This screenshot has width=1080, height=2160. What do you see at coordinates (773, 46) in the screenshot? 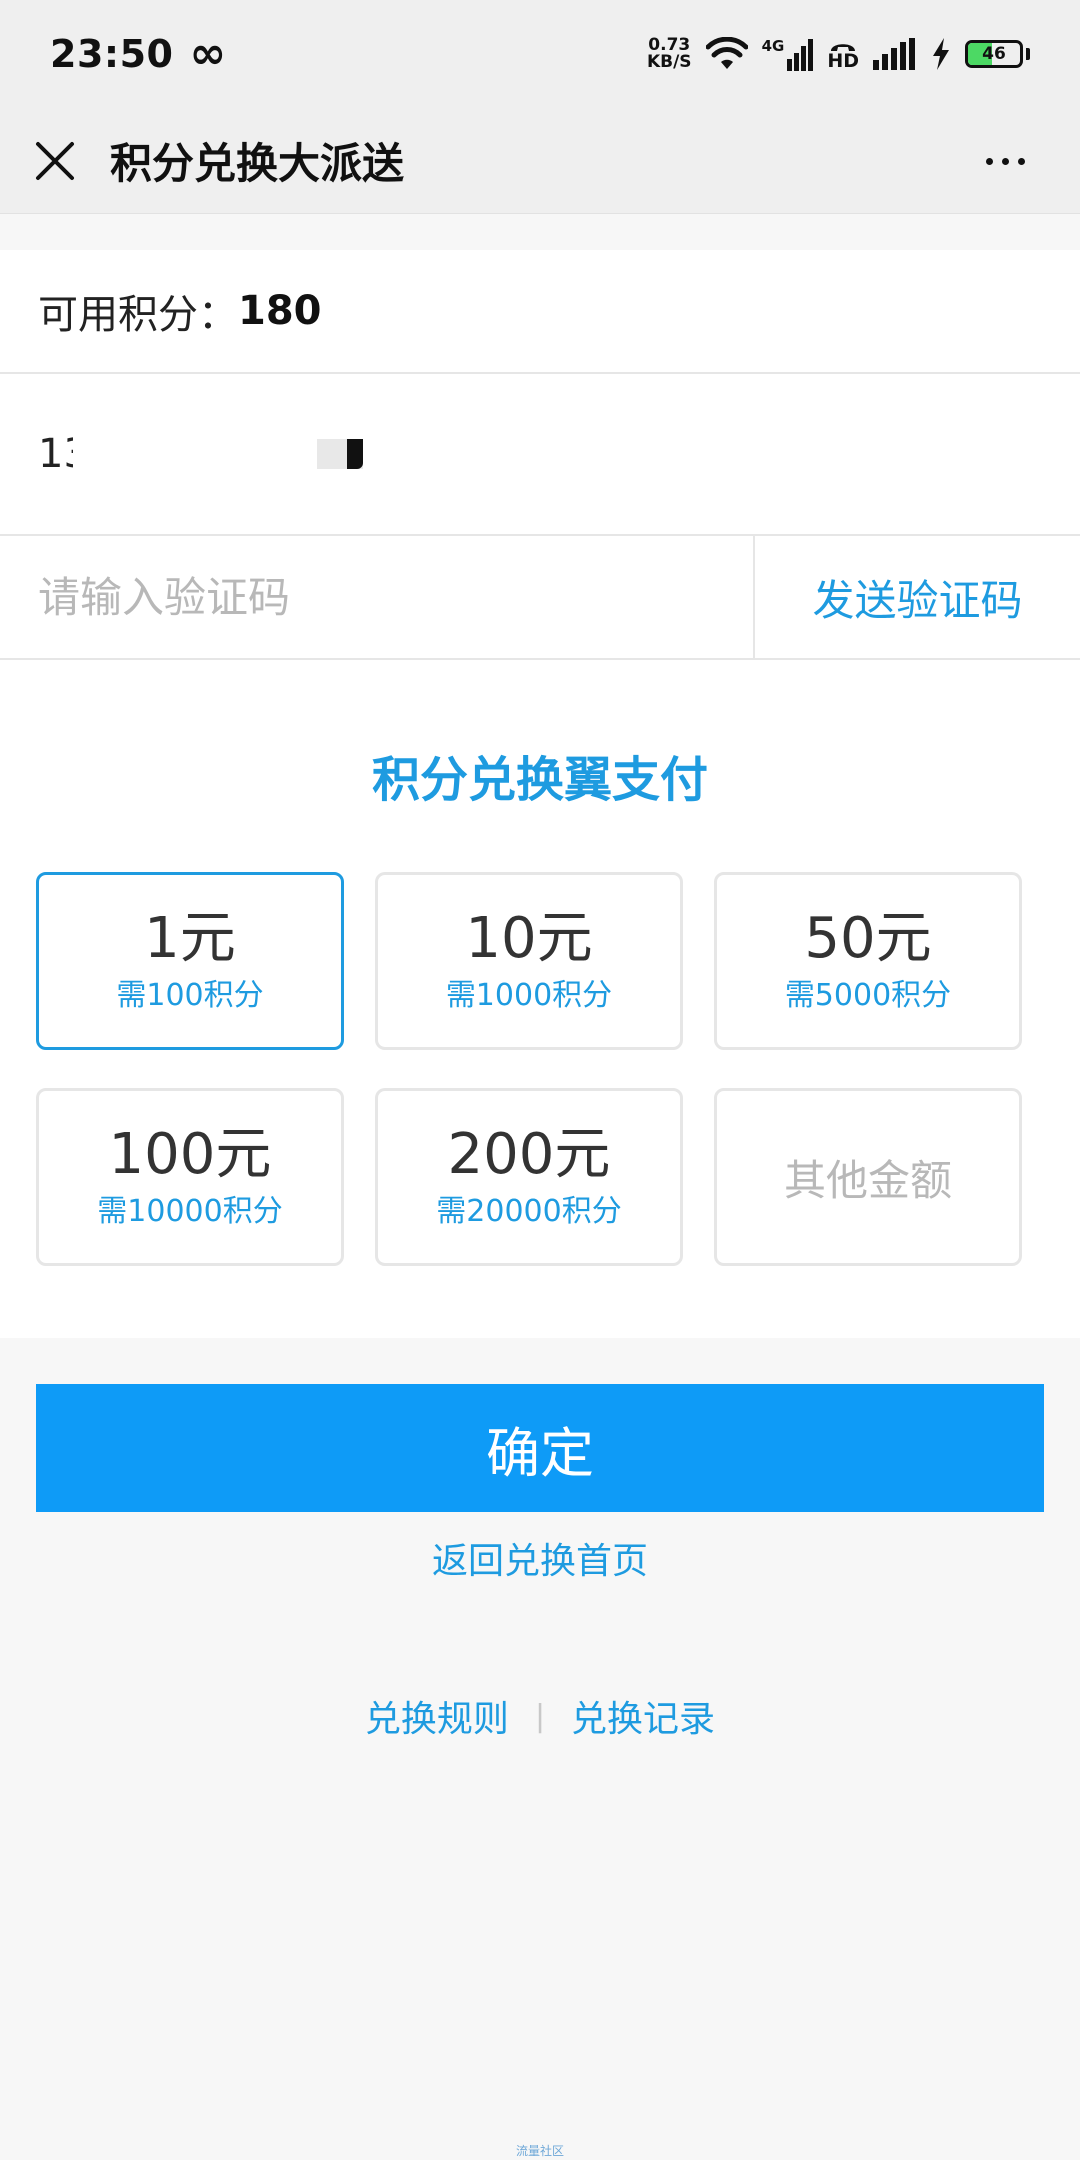
I see `mobile-data-label: 4G` at bounding box center [773, 46].